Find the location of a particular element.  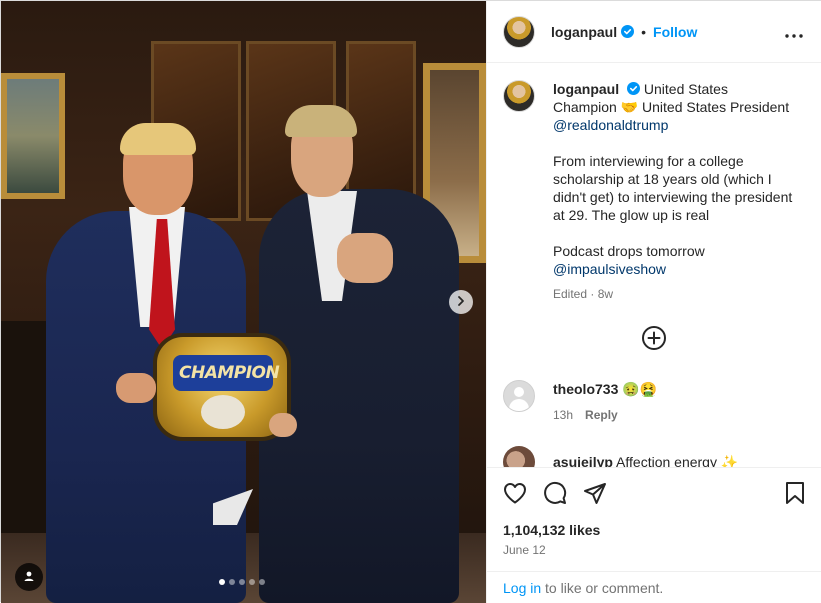

load-more-comments-button is located at coordinates (654, 338).